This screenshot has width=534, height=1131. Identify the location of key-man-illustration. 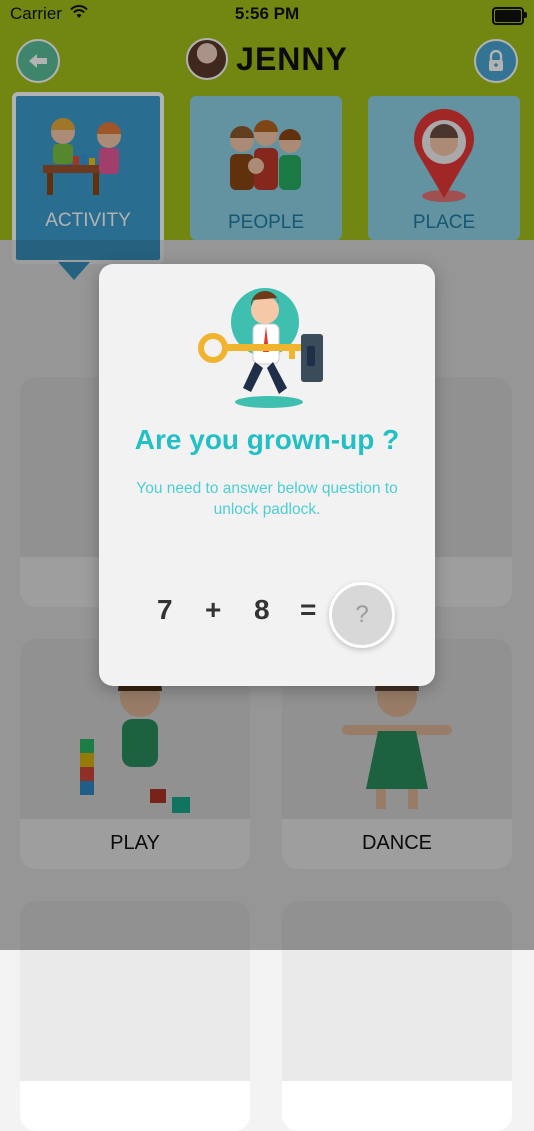
(260, 348).